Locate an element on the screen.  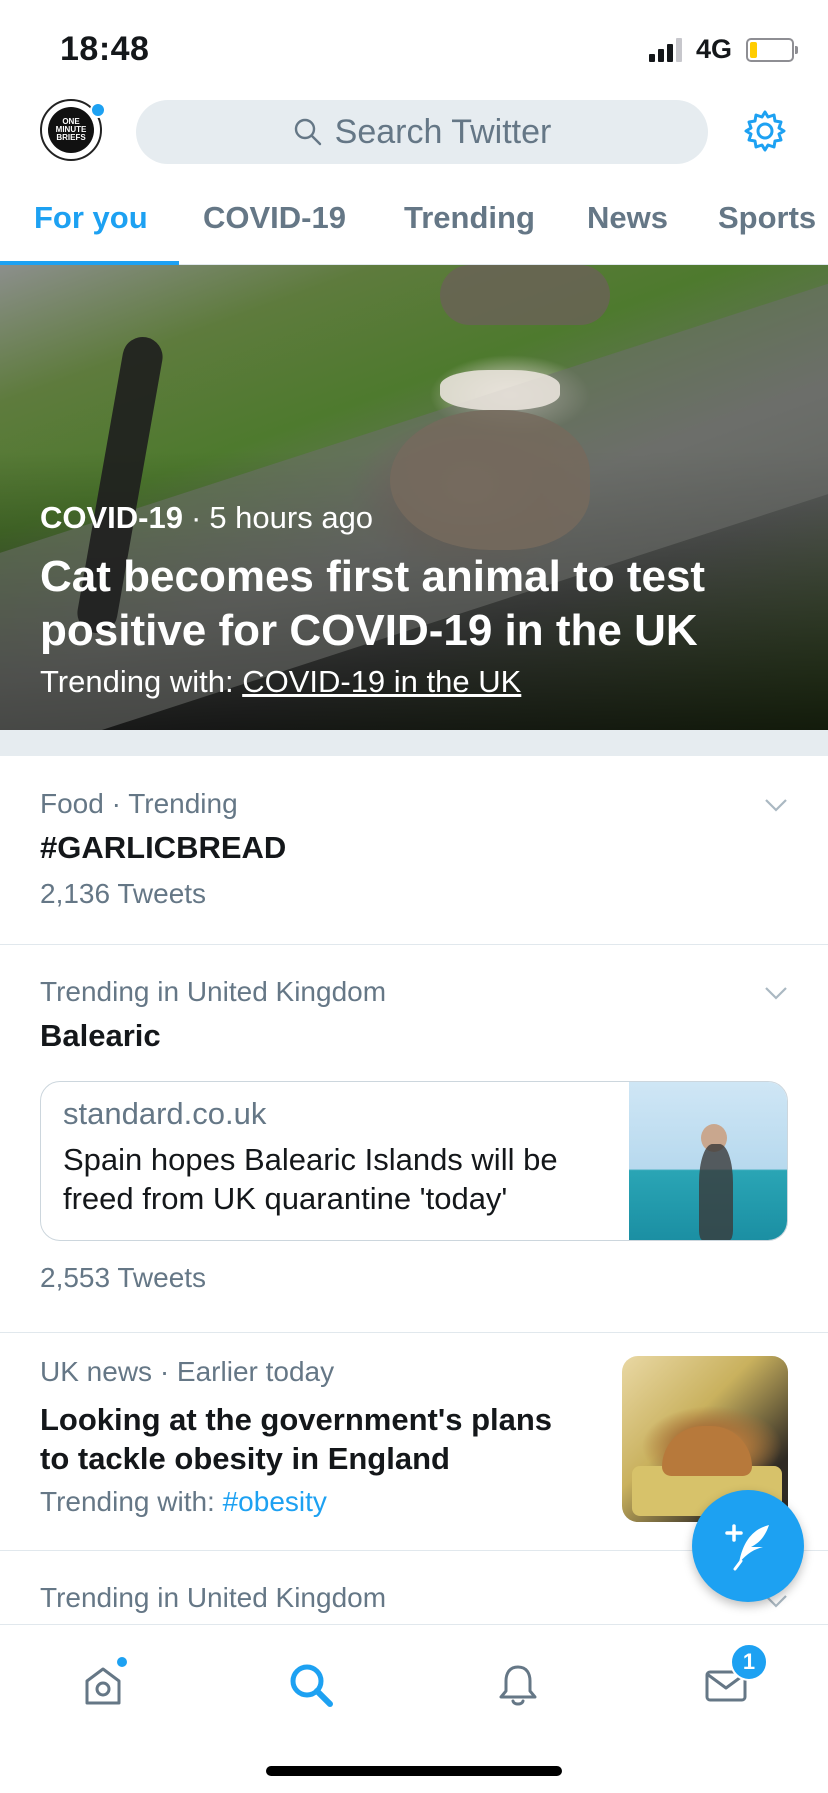
tab-covid-19: COVID-19 is located at coordinates (274, 218).